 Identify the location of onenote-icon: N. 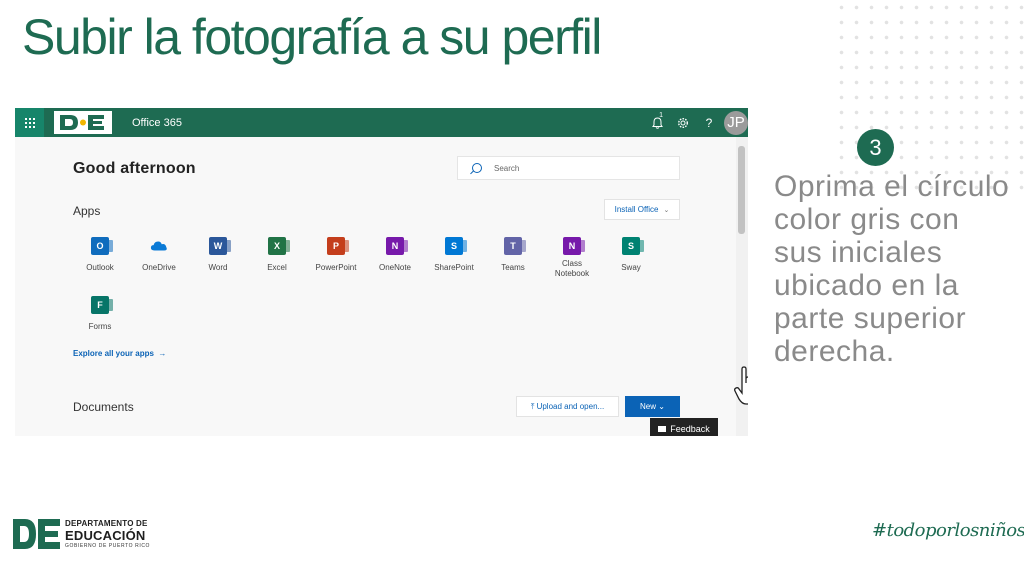
(397, 246).